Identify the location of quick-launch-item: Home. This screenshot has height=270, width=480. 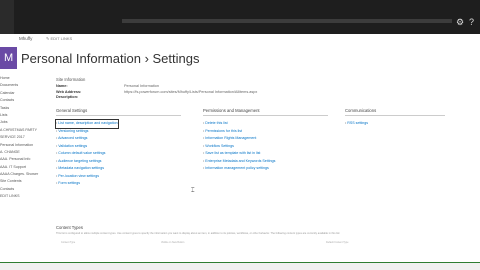
(25, 78).